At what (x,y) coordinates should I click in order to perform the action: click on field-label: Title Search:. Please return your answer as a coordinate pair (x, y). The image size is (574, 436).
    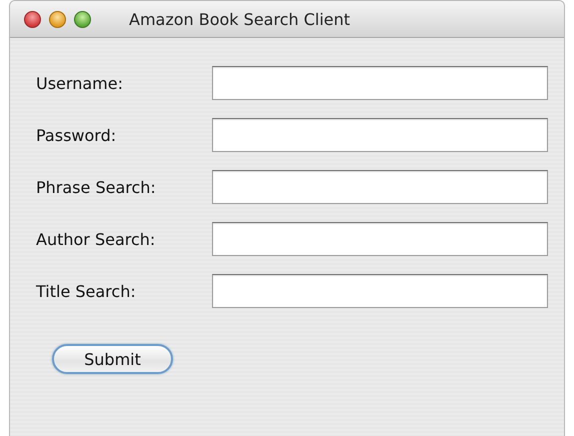
    Looking at the image, I should click on (86, 291).